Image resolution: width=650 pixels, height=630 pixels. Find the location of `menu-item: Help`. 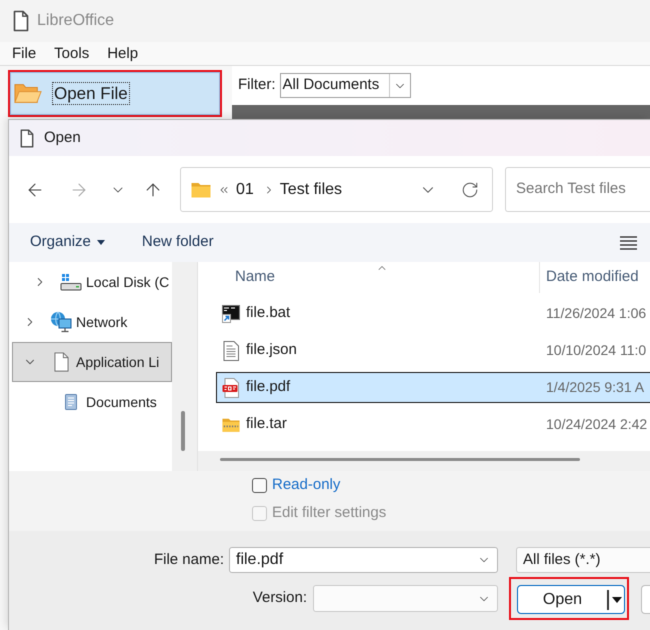

menu-item: Help is located at coordinates (122, 54).